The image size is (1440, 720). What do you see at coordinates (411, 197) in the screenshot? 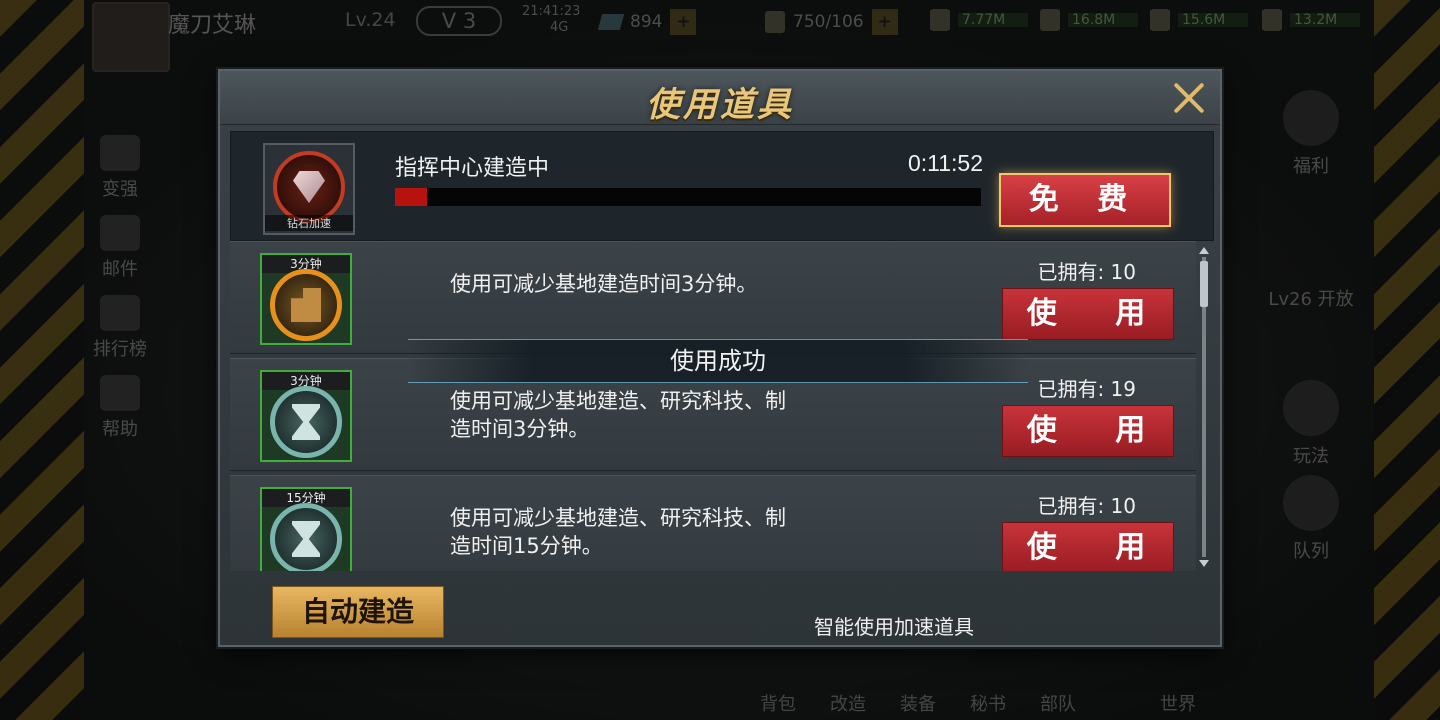
I see `build-progress-fill` at bounding box center [411, 197].